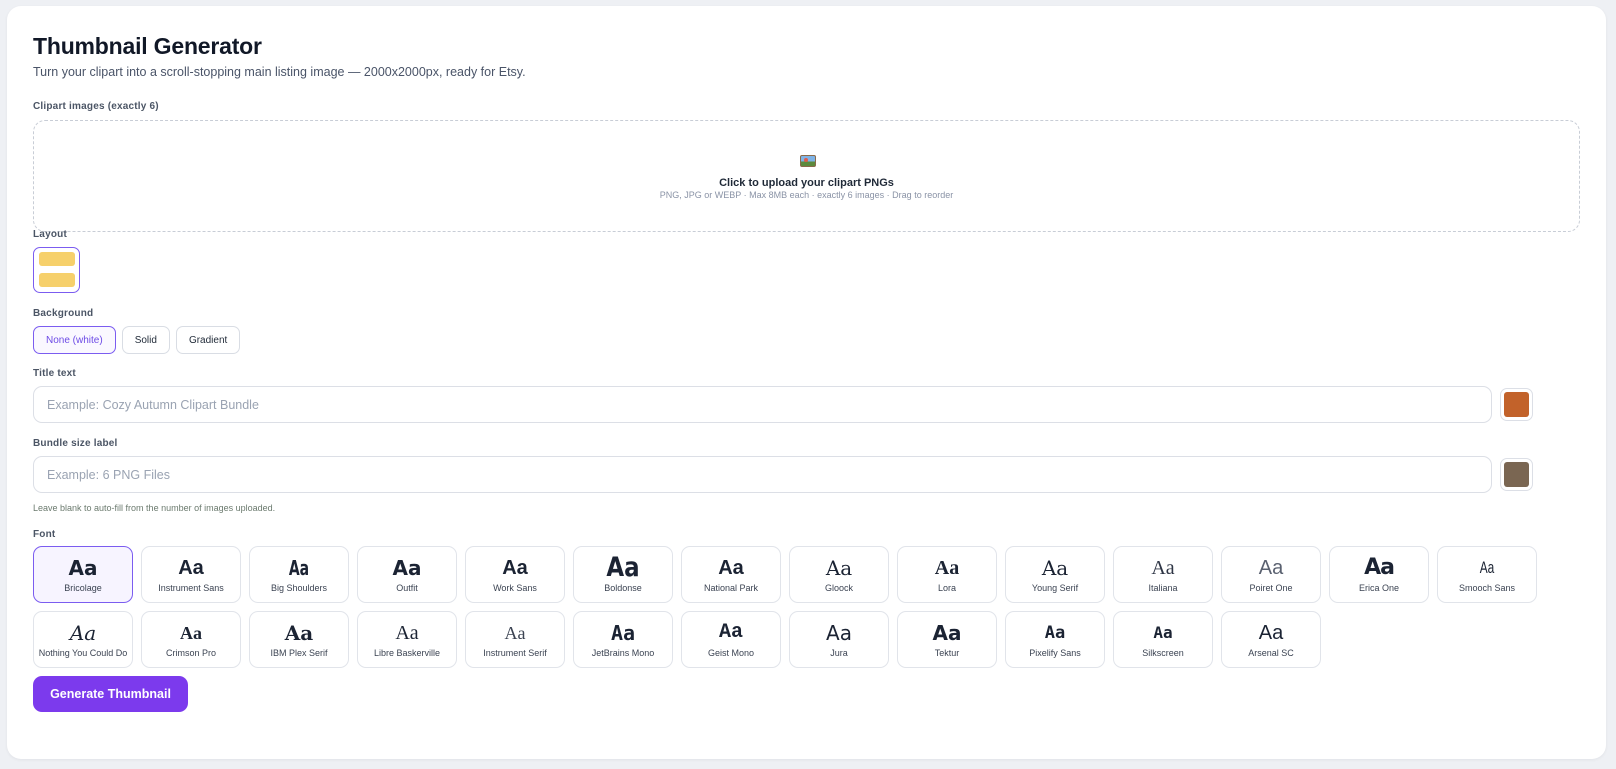 Image resolution: width=1616 pixels, height=769 pixels. I want to click on framed-picture-icon, so click(808, 161).